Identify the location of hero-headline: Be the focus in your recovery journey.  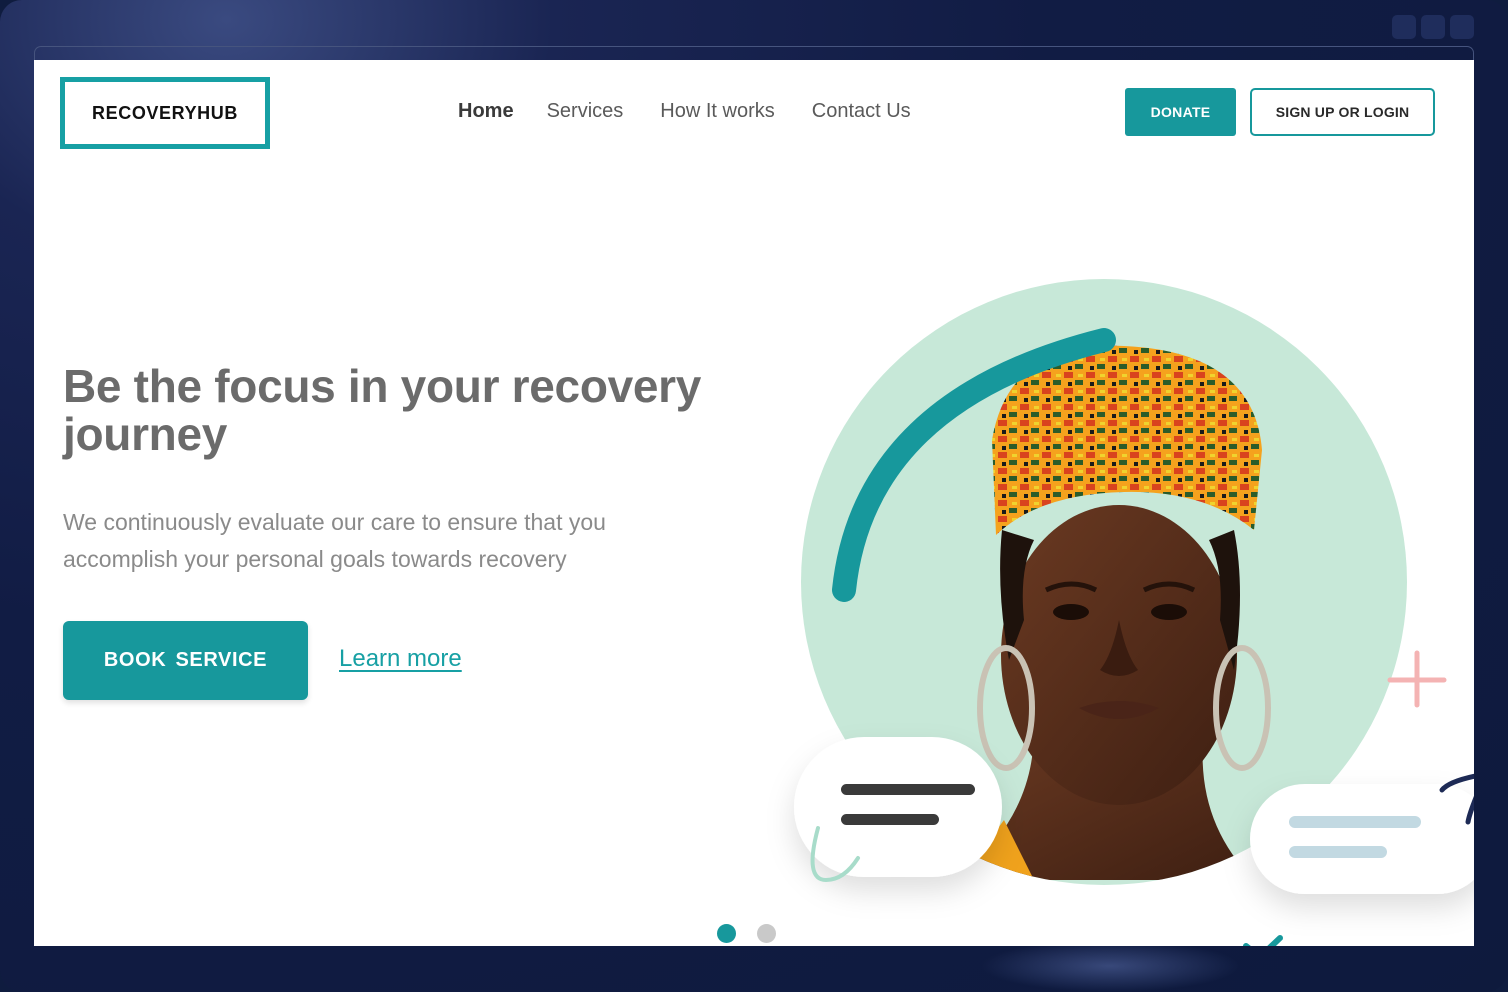
(382, 410).